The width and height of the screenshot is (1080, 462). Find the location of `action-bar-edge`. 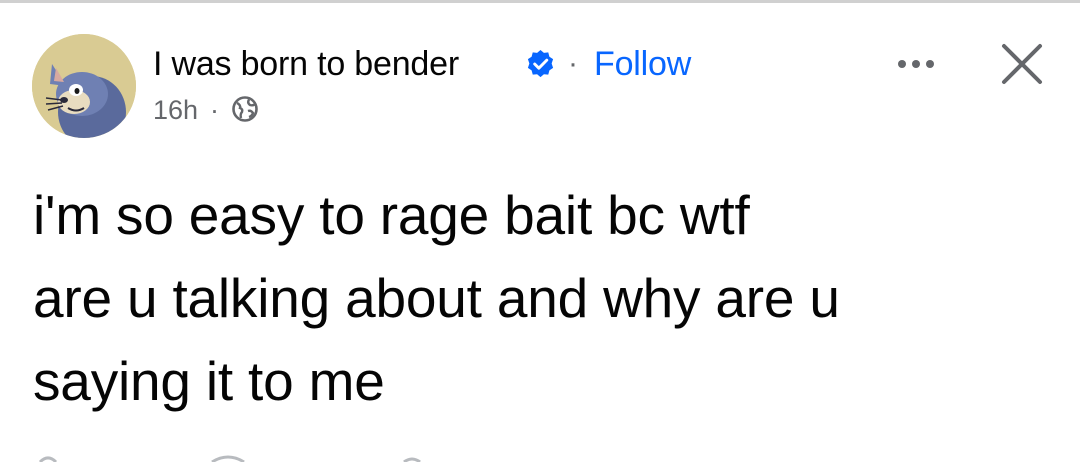

action-bar-edge is located at coordinates (229, 458).